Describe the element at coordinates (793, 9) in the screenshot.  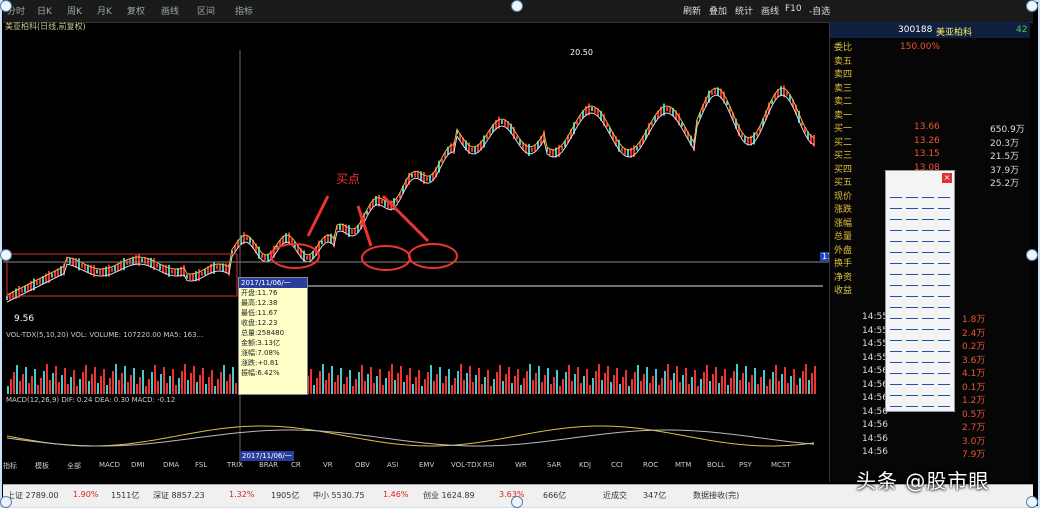
I see `right-toolbar-item: F10` at that location.